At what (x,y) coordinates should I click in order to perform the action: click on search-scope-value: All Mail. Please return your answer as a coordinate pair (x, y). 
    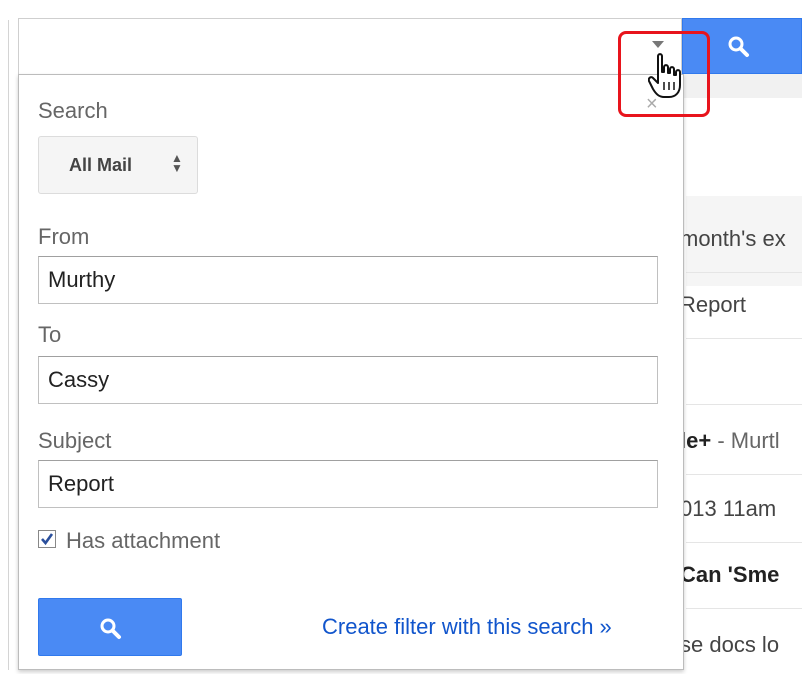
    Looking at the image, I should click on (101, 165).